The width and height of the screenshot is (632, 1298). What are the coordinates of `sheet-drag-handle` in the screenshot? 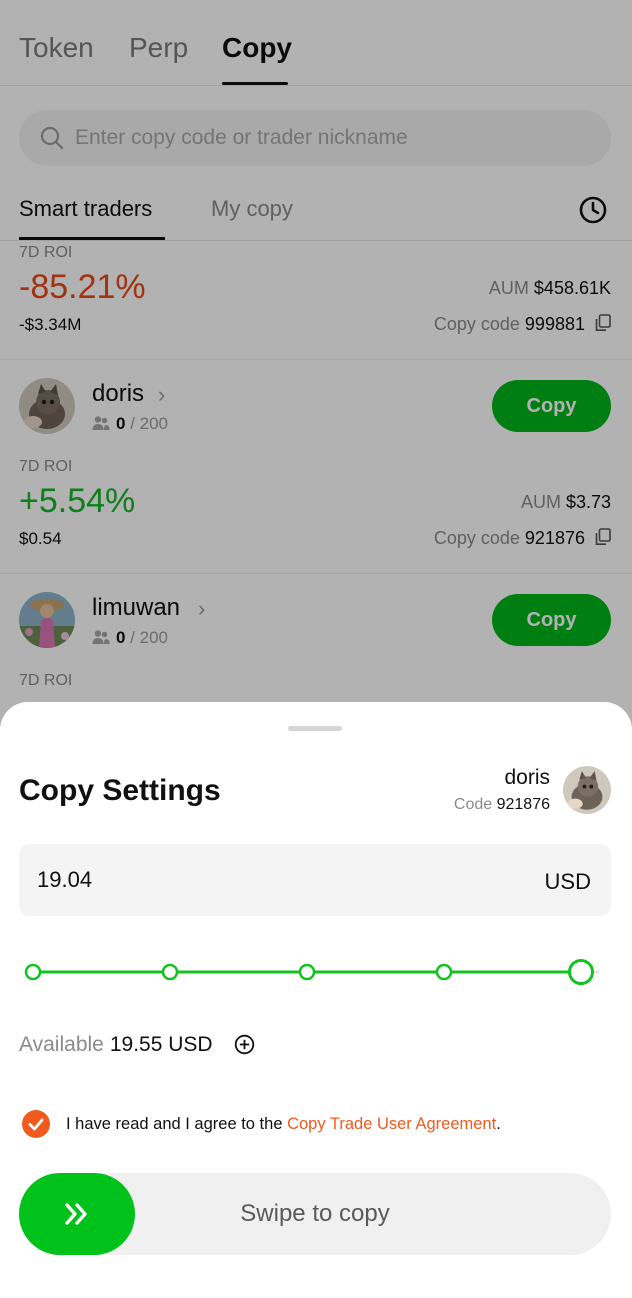 It's located at (315, 728).